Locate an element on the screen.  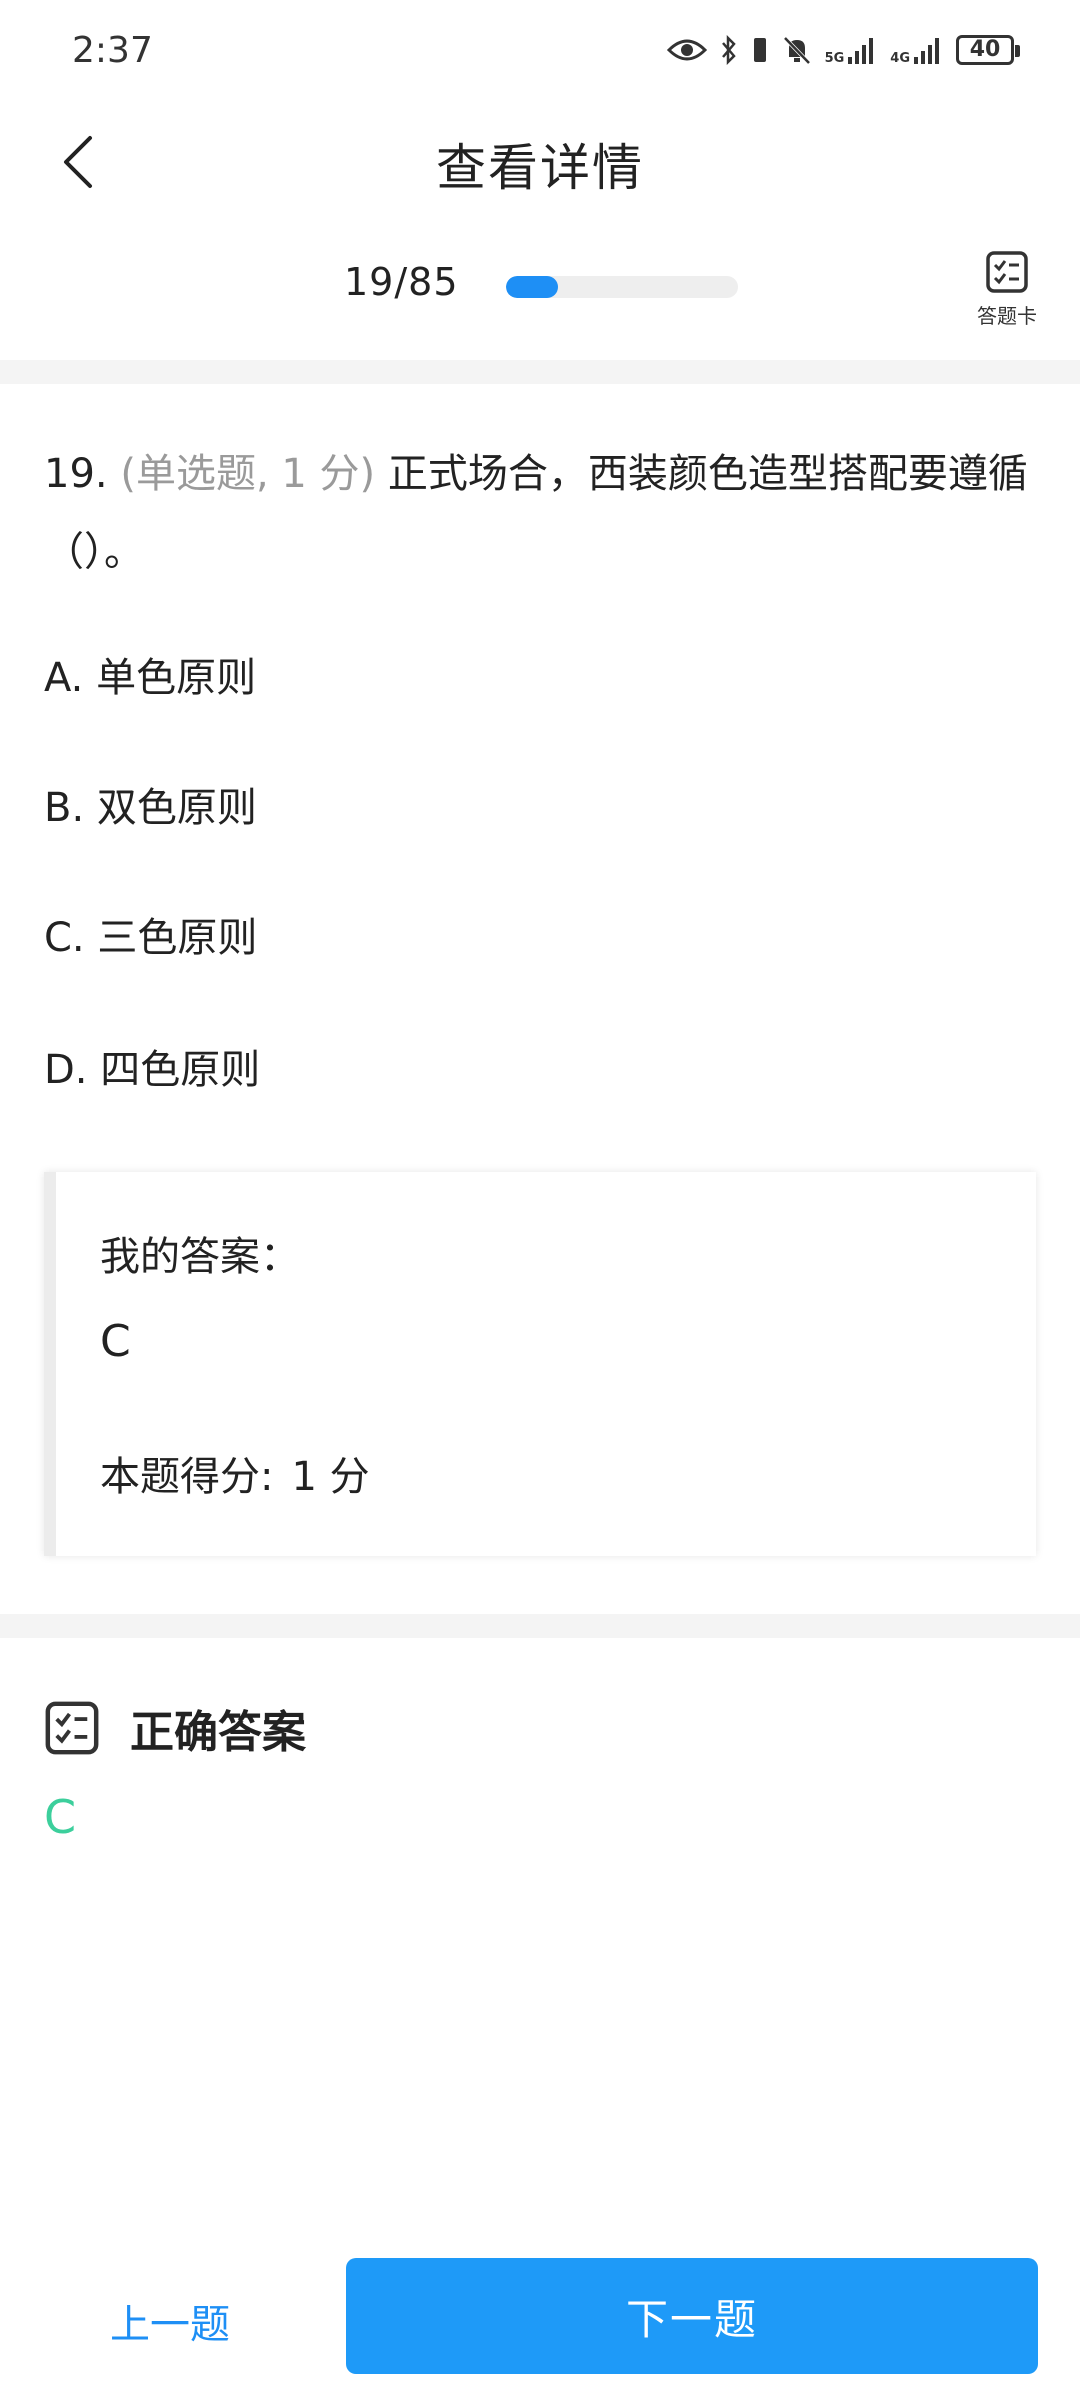
progress-row: 19/85 答题卡 is located at coordinates (540, 295).